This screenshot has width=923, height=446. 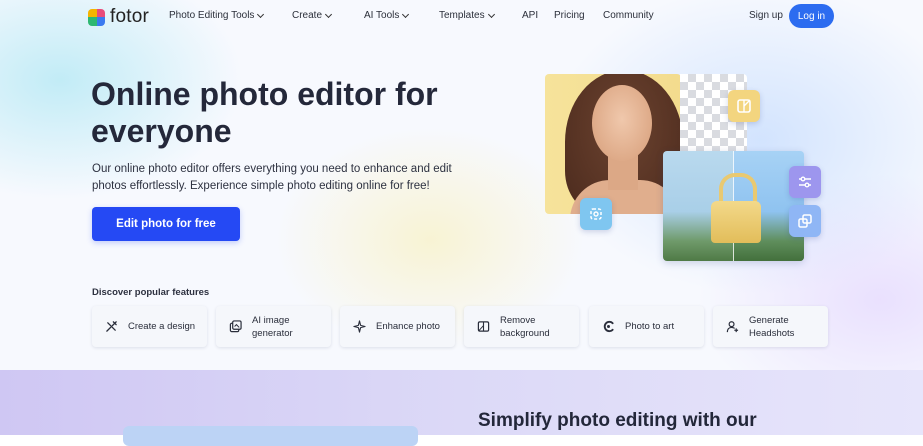 What do you see at coordinates (736, 222) in the screenshot?
I see `handbag-body` at bounding box center [736, 222].